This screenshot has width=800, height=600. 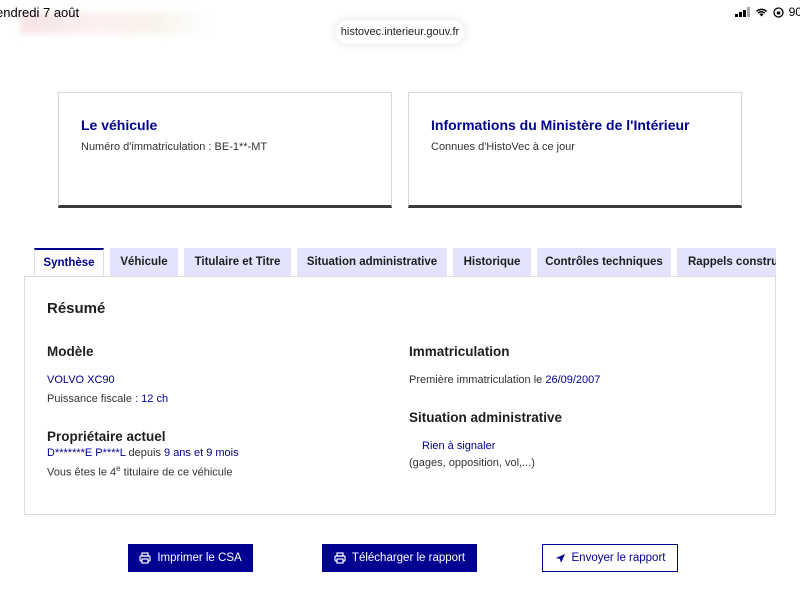 I want to click on tab-synthese: Synthèse, so click(x=69, y=262).